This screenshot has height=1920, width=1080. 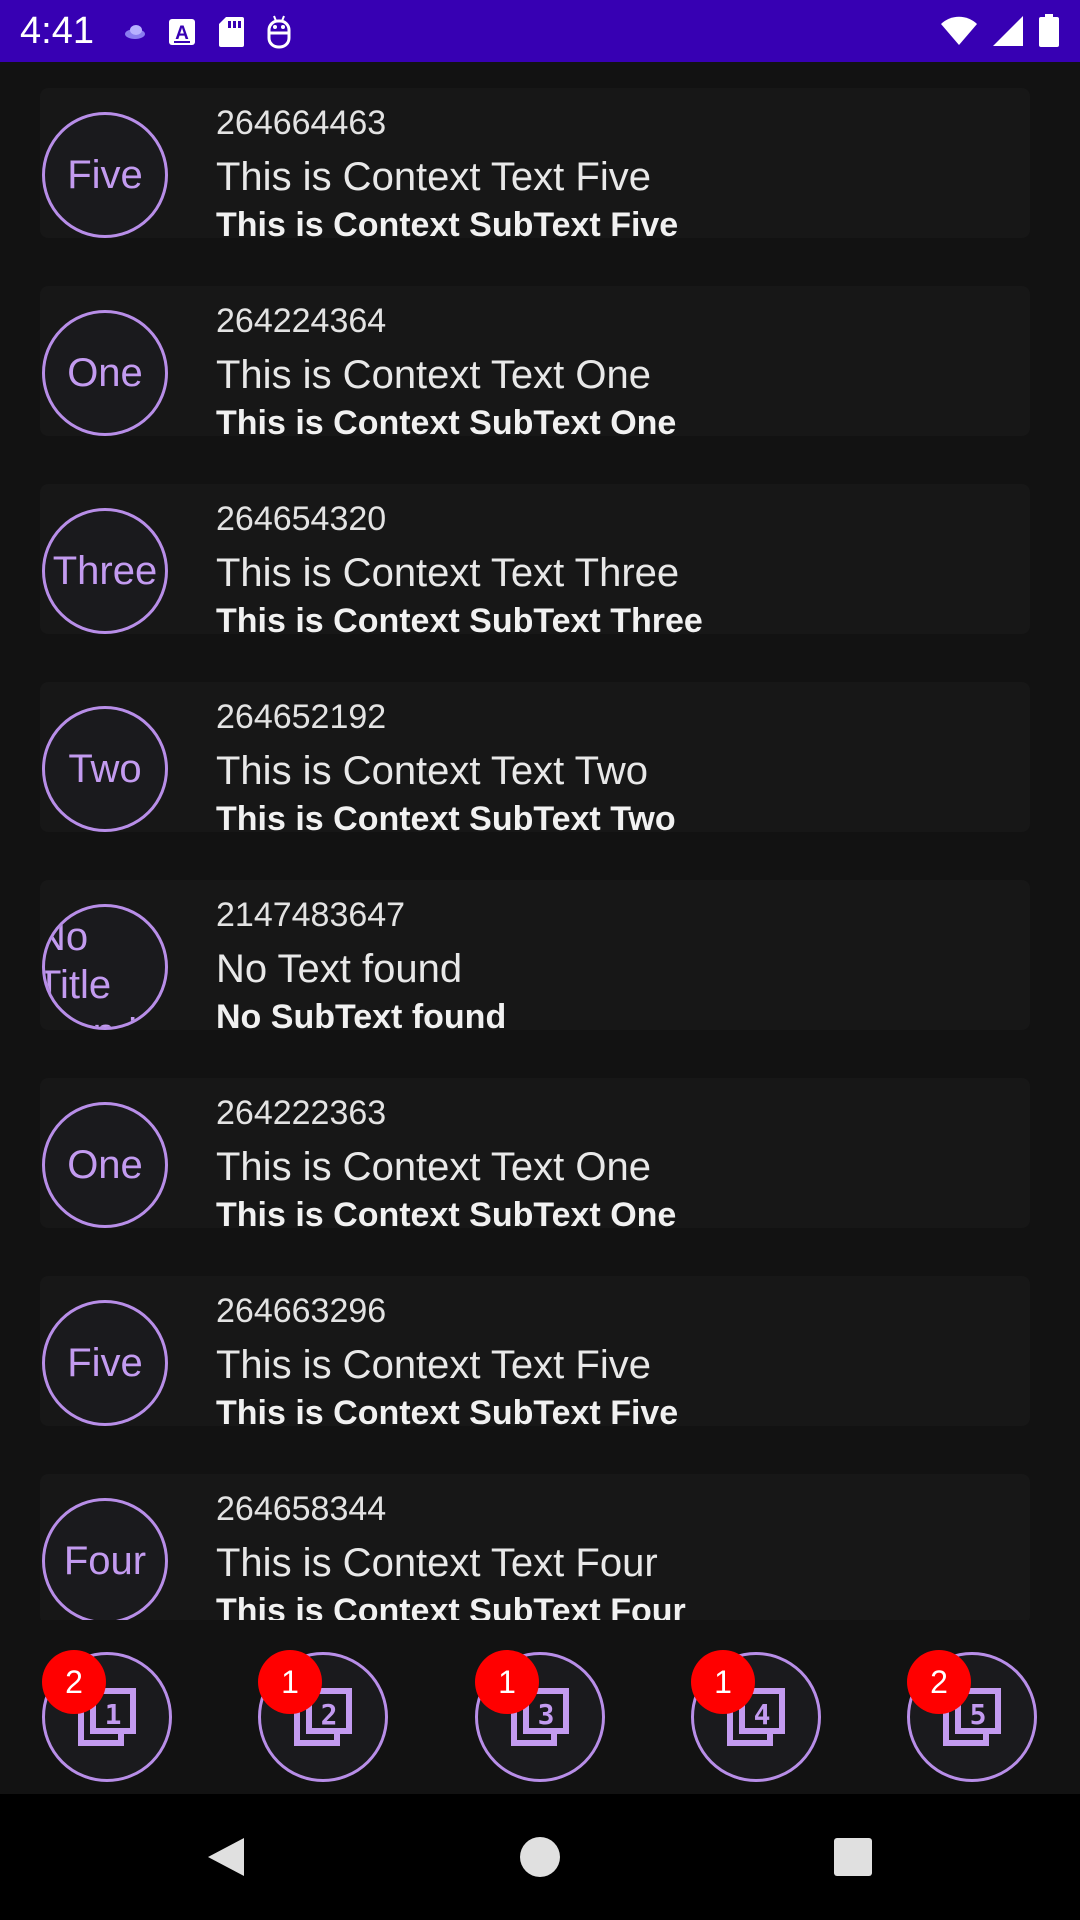 I want to click on avatar: Two, so click(x=105, y=769).